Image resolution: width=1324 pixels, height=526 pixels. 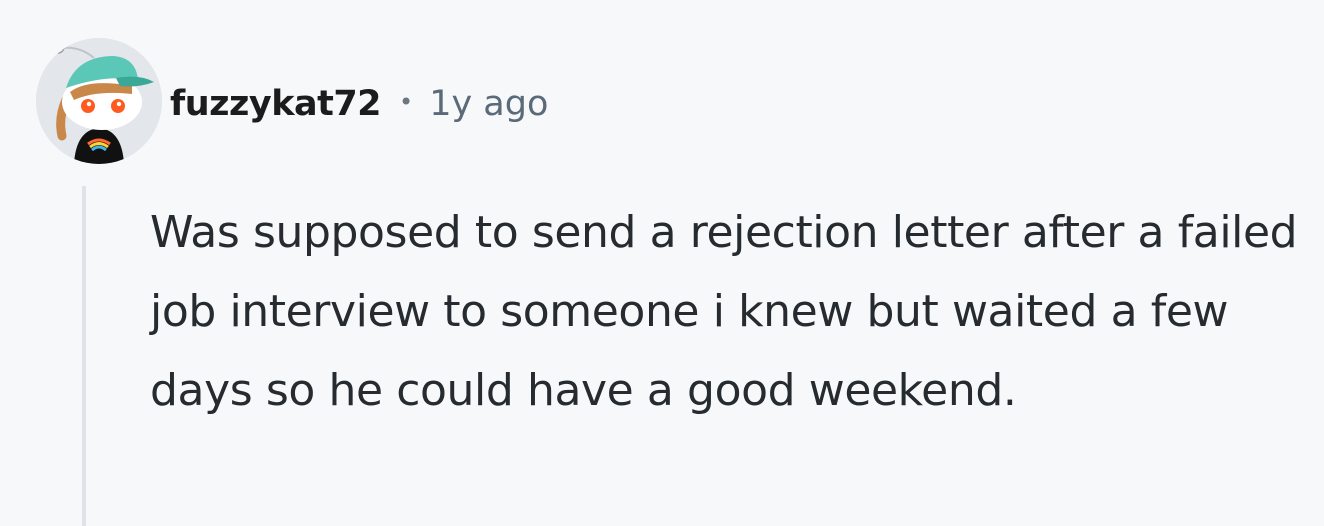 What do you see at coordinates (84, 356) in the screenshot?
I see `thread-line` at bounding box center [84, 356].